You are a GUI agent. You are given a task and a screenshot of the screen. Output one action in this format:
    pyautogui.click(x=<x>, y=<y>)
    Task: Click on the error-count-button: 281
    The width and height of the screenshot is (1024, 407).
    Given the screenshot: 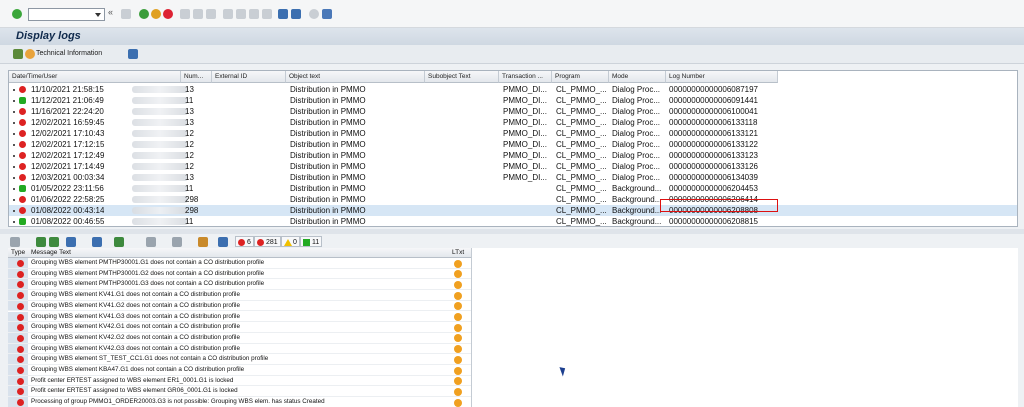 What is the action you would take?
    pyautogui.click(x=267, y=241)
    